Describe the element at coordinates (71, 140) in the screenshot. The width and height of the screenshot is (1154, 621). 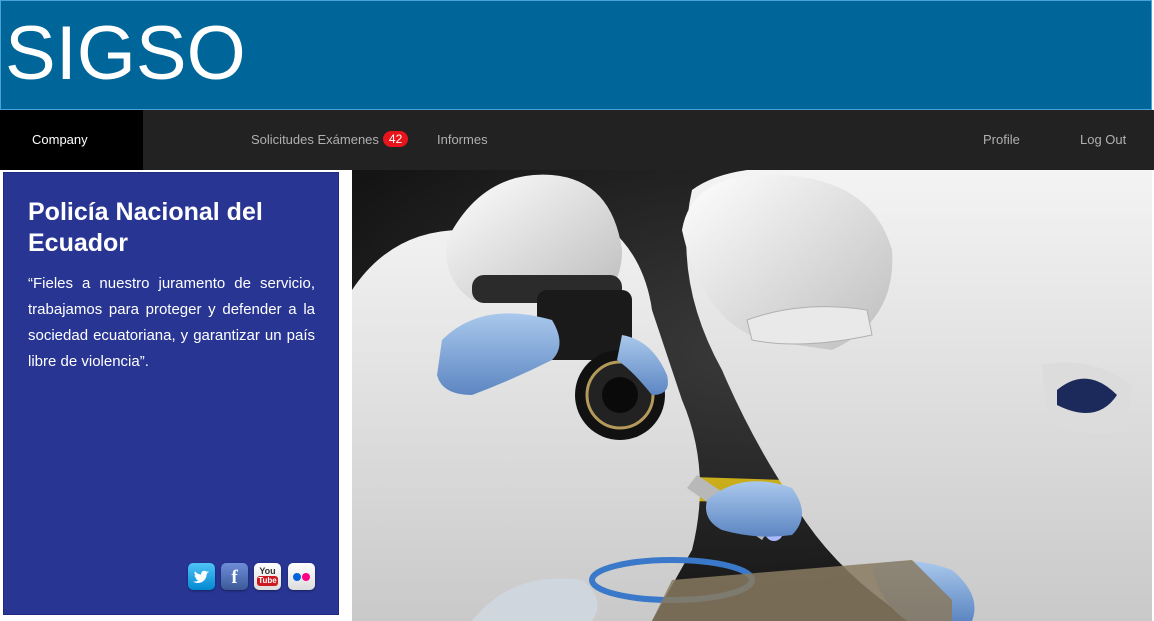
I see `nav-company-link: Company` at that location.